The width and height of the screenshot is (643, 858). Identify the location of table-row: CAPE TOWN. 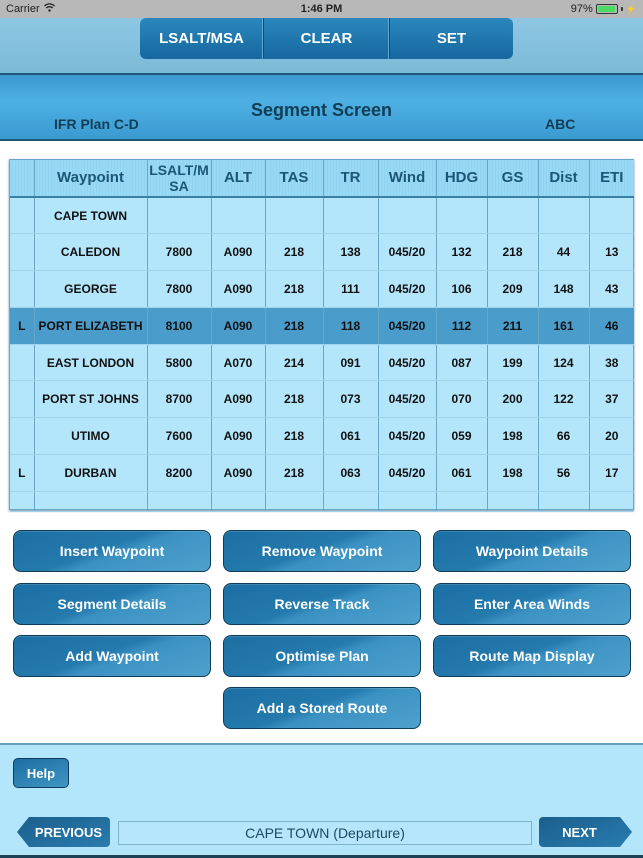
(322, 216).